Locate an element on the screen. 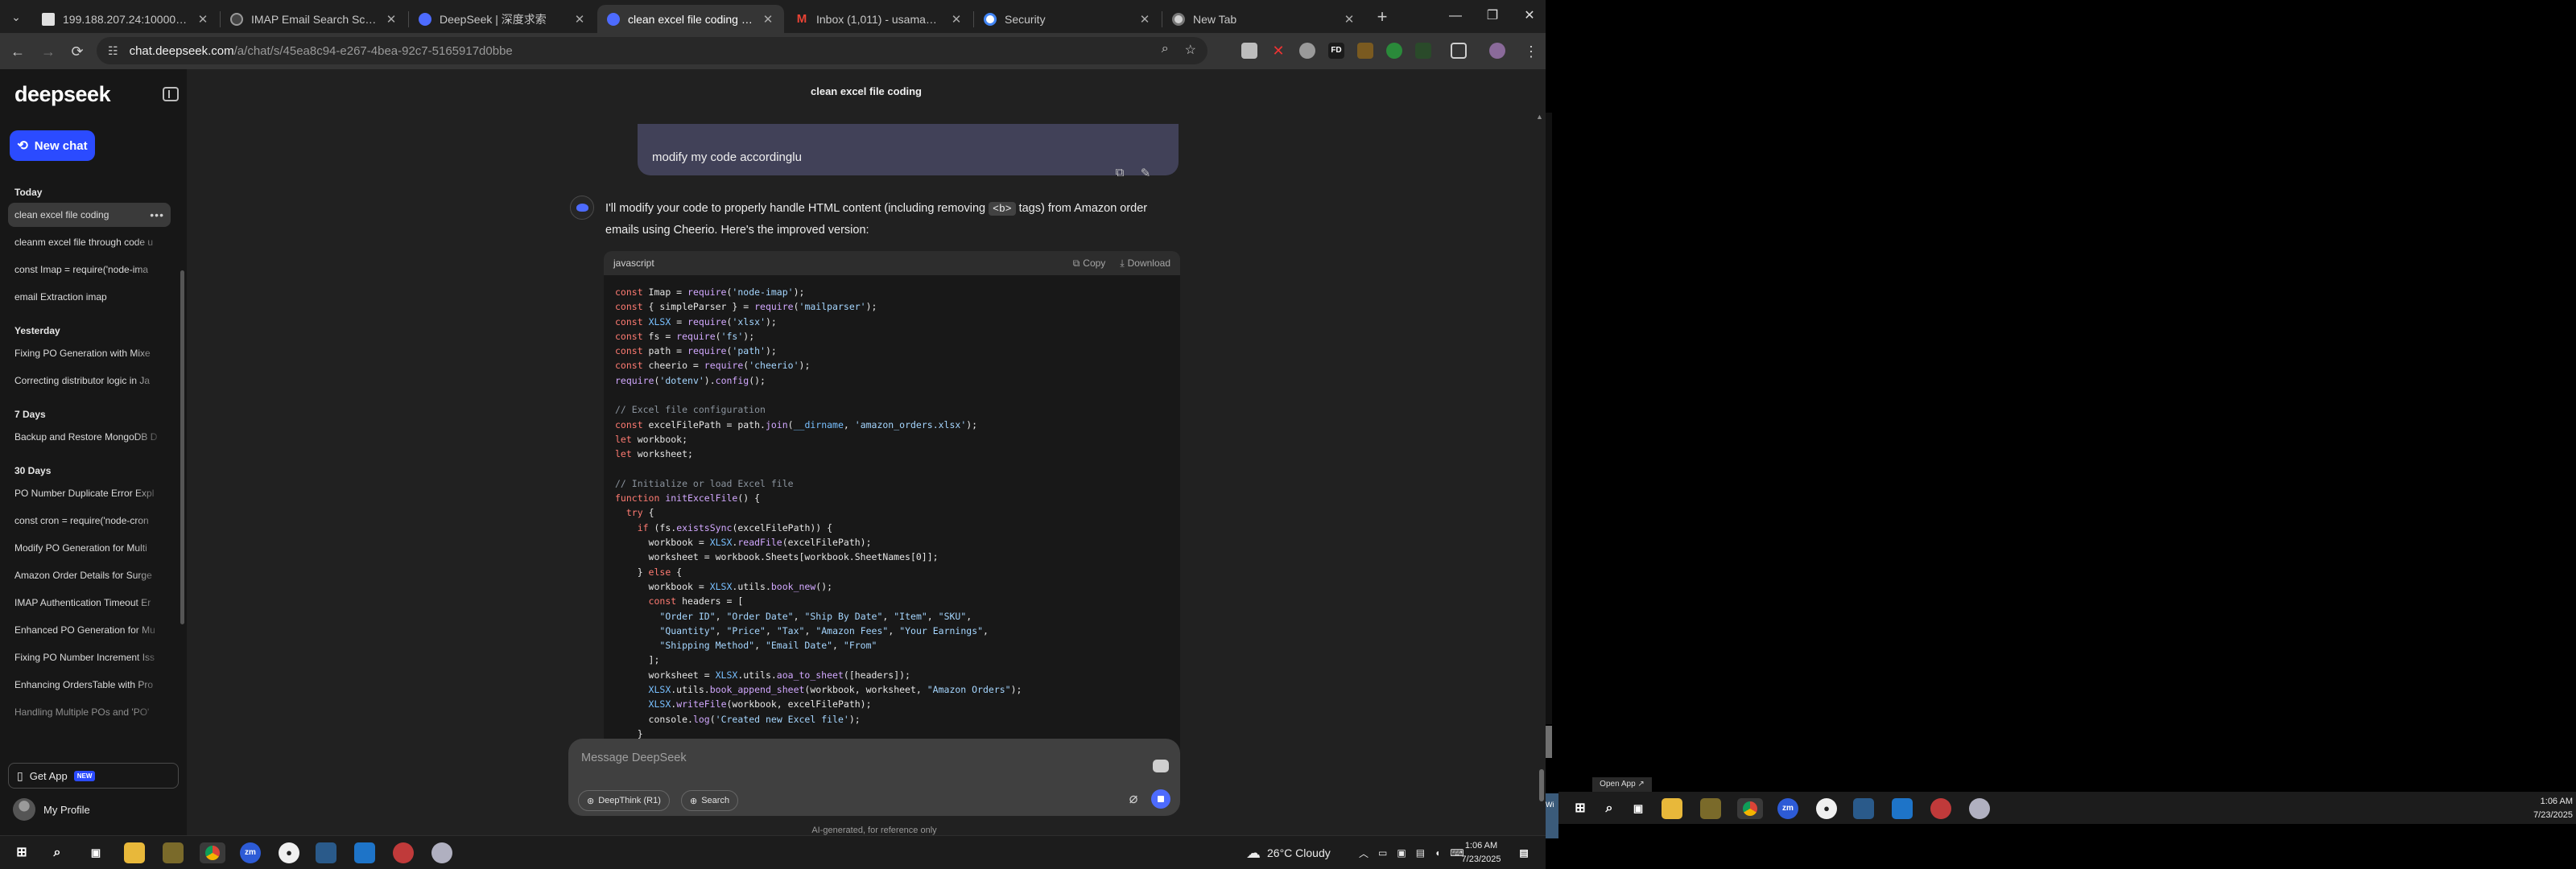  edit-message-icon: ✎ is located at coordinates (1145, 173).